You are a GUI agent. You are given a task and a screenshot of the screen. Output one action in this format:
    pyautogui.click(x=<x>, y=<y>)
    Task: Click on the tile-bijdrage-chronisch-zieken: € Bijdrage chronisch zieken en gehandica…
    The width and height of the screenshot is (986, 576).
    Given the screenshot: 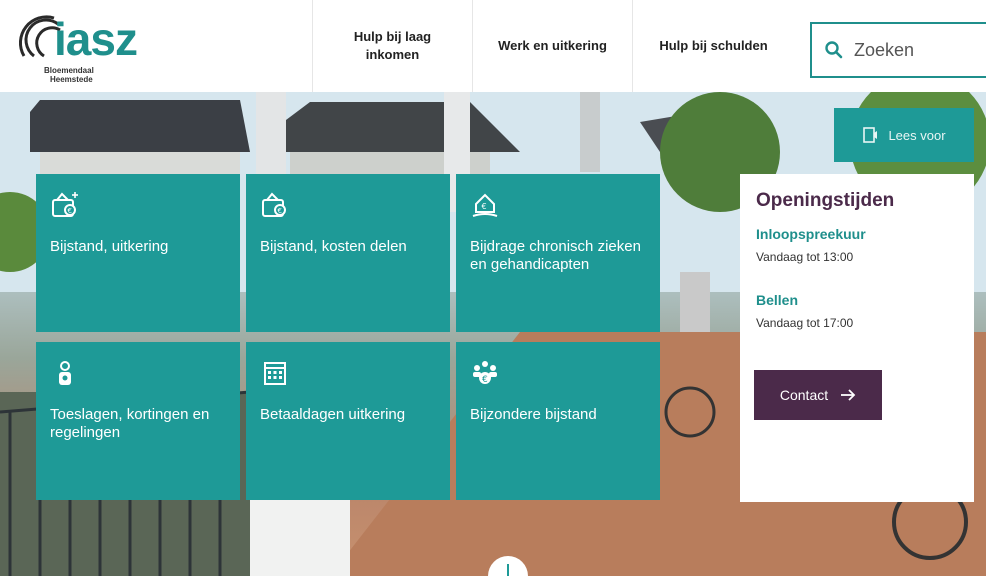 What is the action you would take?
    pyautogui.click(x=558, y=253)
    